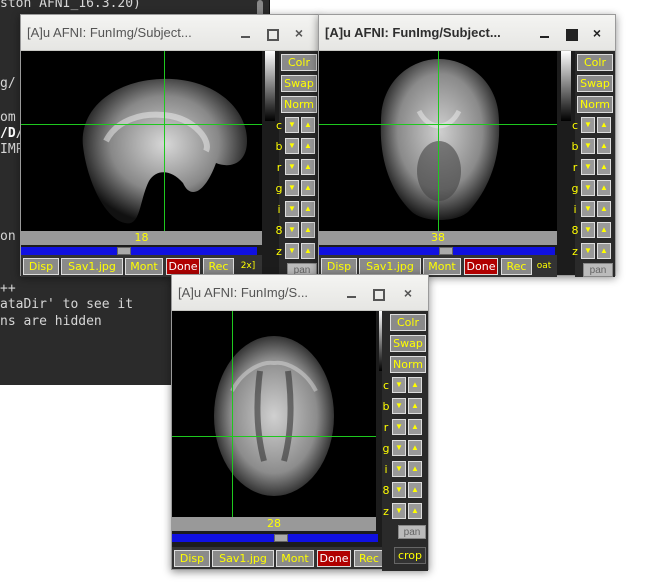 Image resolution: width=661 pixels, height=583 pixels. Describe the element at coordinates (386, 511) in the screenshot. I see `zoom-label: z` at that location.